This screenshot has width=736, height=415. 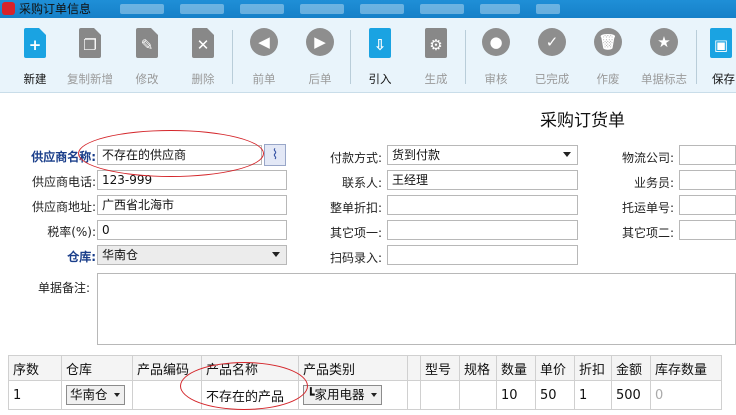 I want to click on column-header: 序数, so click(x=35, y=368).